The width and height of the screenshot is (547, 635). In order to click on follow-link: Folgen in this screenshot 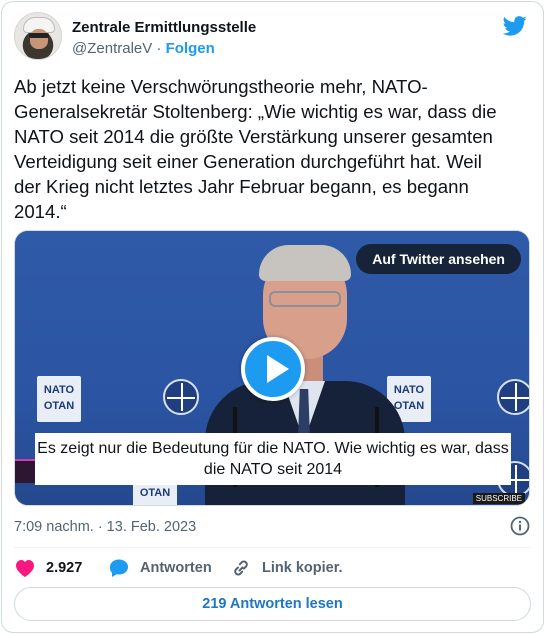, I will do `click(190, 48)`.